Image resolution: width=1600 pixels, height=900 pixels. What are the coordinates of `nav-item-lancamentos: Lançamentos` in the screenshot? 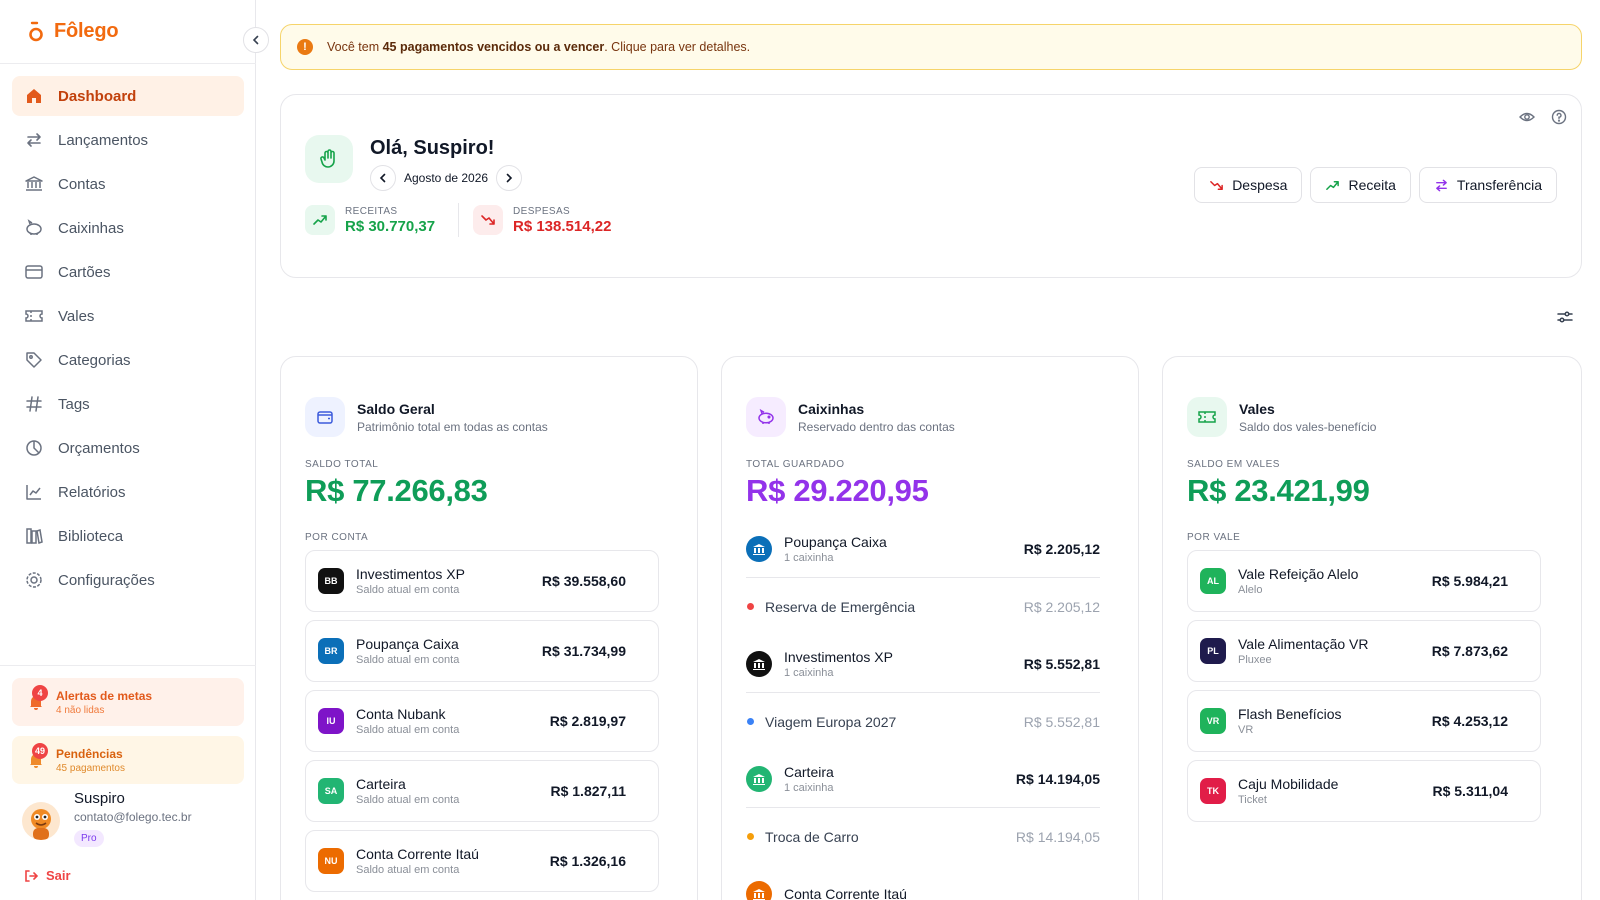 It's located at (128, 140).